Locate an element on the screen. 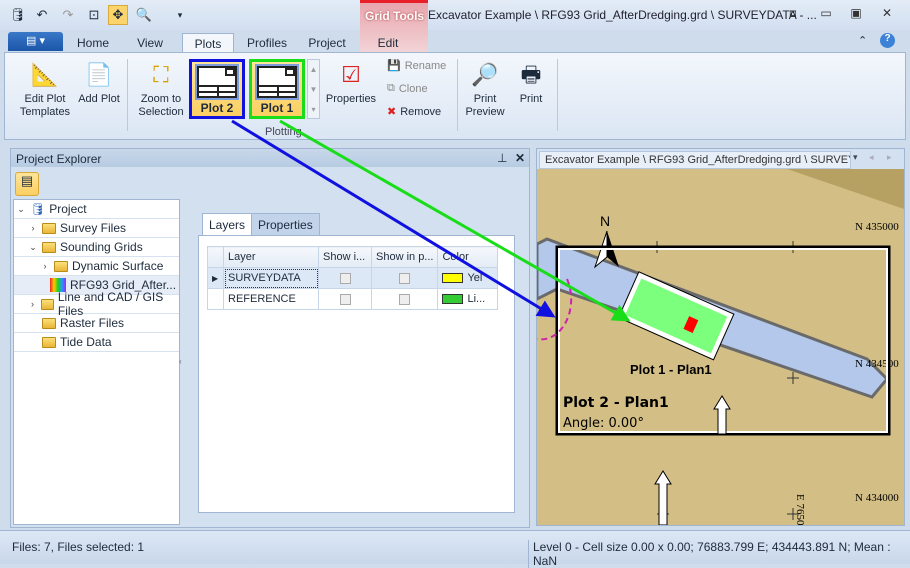 The height and width of the screenshot is (568, 910). project-explorer-header: Project Explorer ⊥ ✕ is located at coordinates (270, 158).